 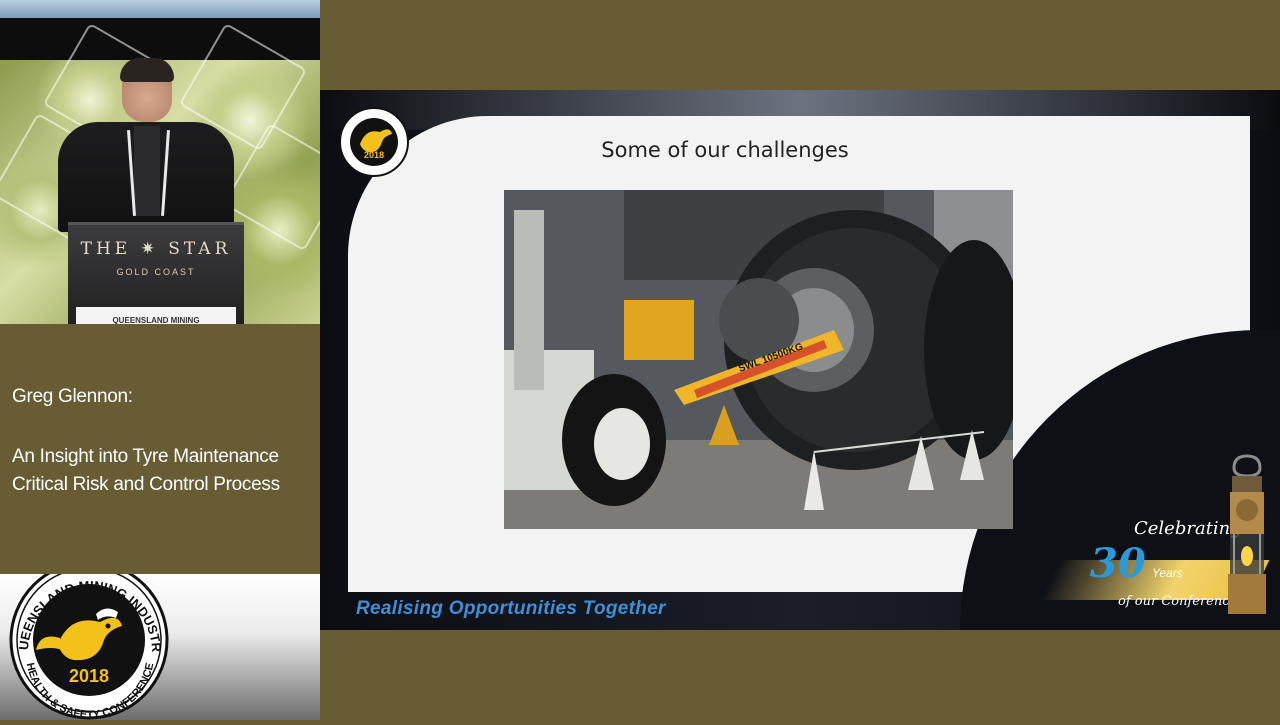 I want to click on podium: THE ✷ STAR GOLD COAST QUEENSLAND MINING, so click(x=156, y=273).